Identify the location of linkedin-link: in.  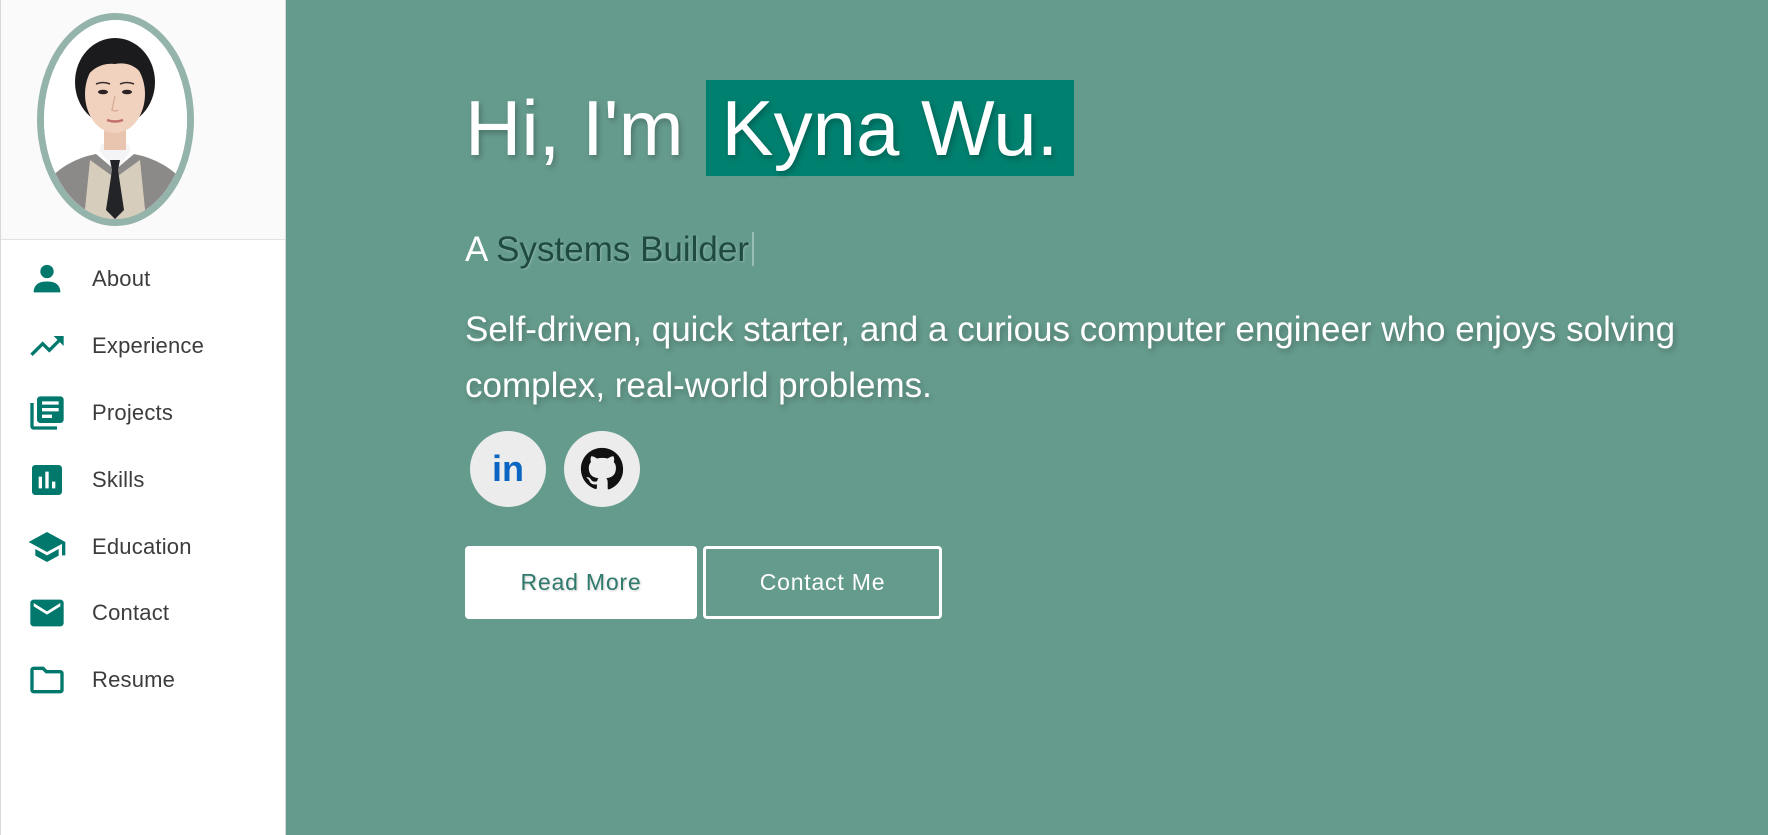
(508, 469).